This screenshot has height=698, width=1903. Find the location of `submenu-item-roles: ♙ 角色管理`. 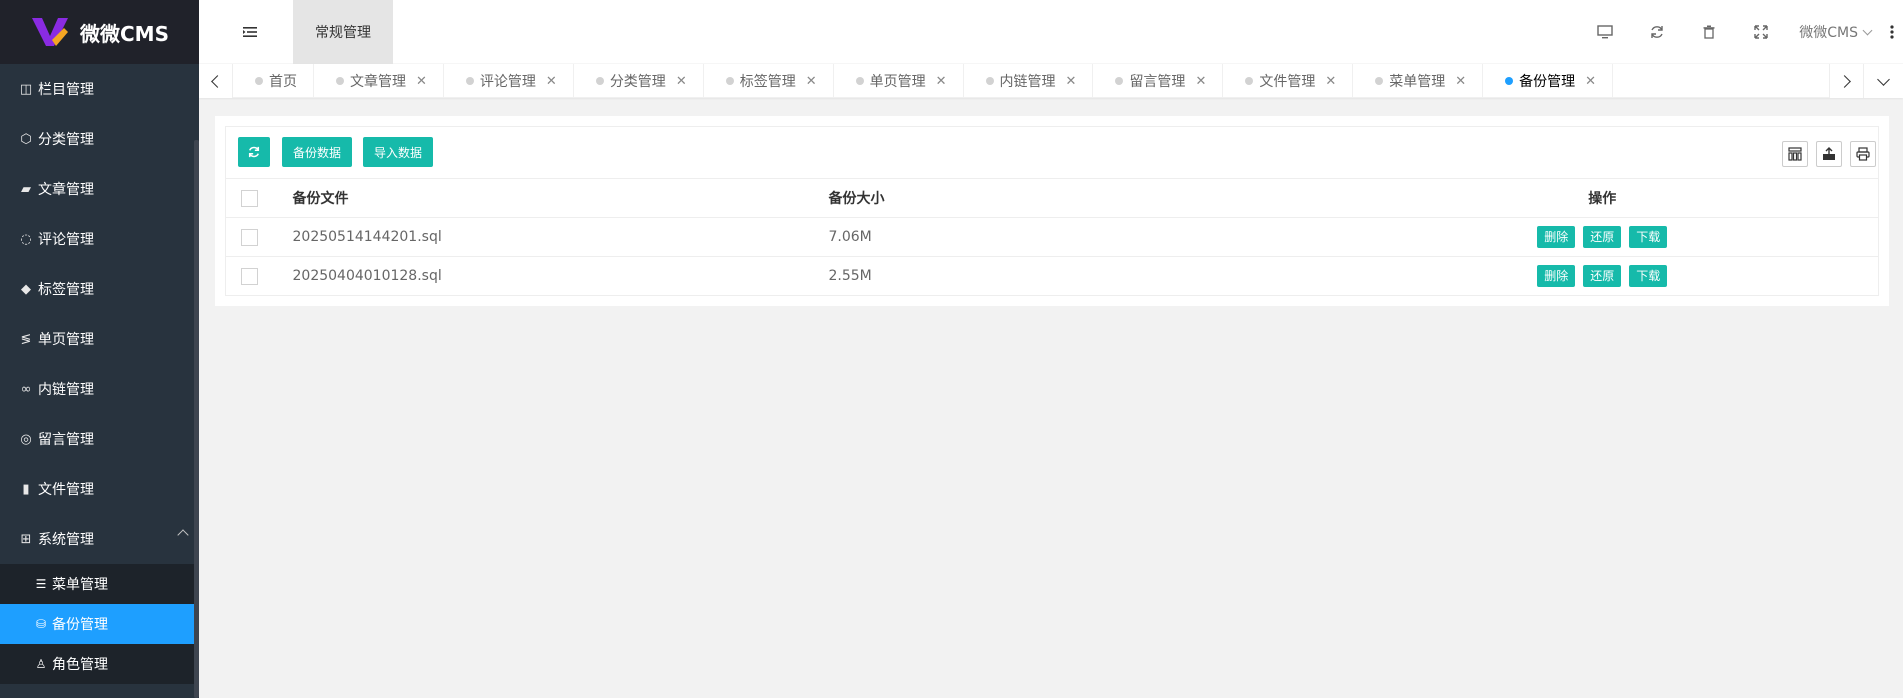

submenu-item-roles: ♙ 角色管理 is located at coordinates (99, 664).